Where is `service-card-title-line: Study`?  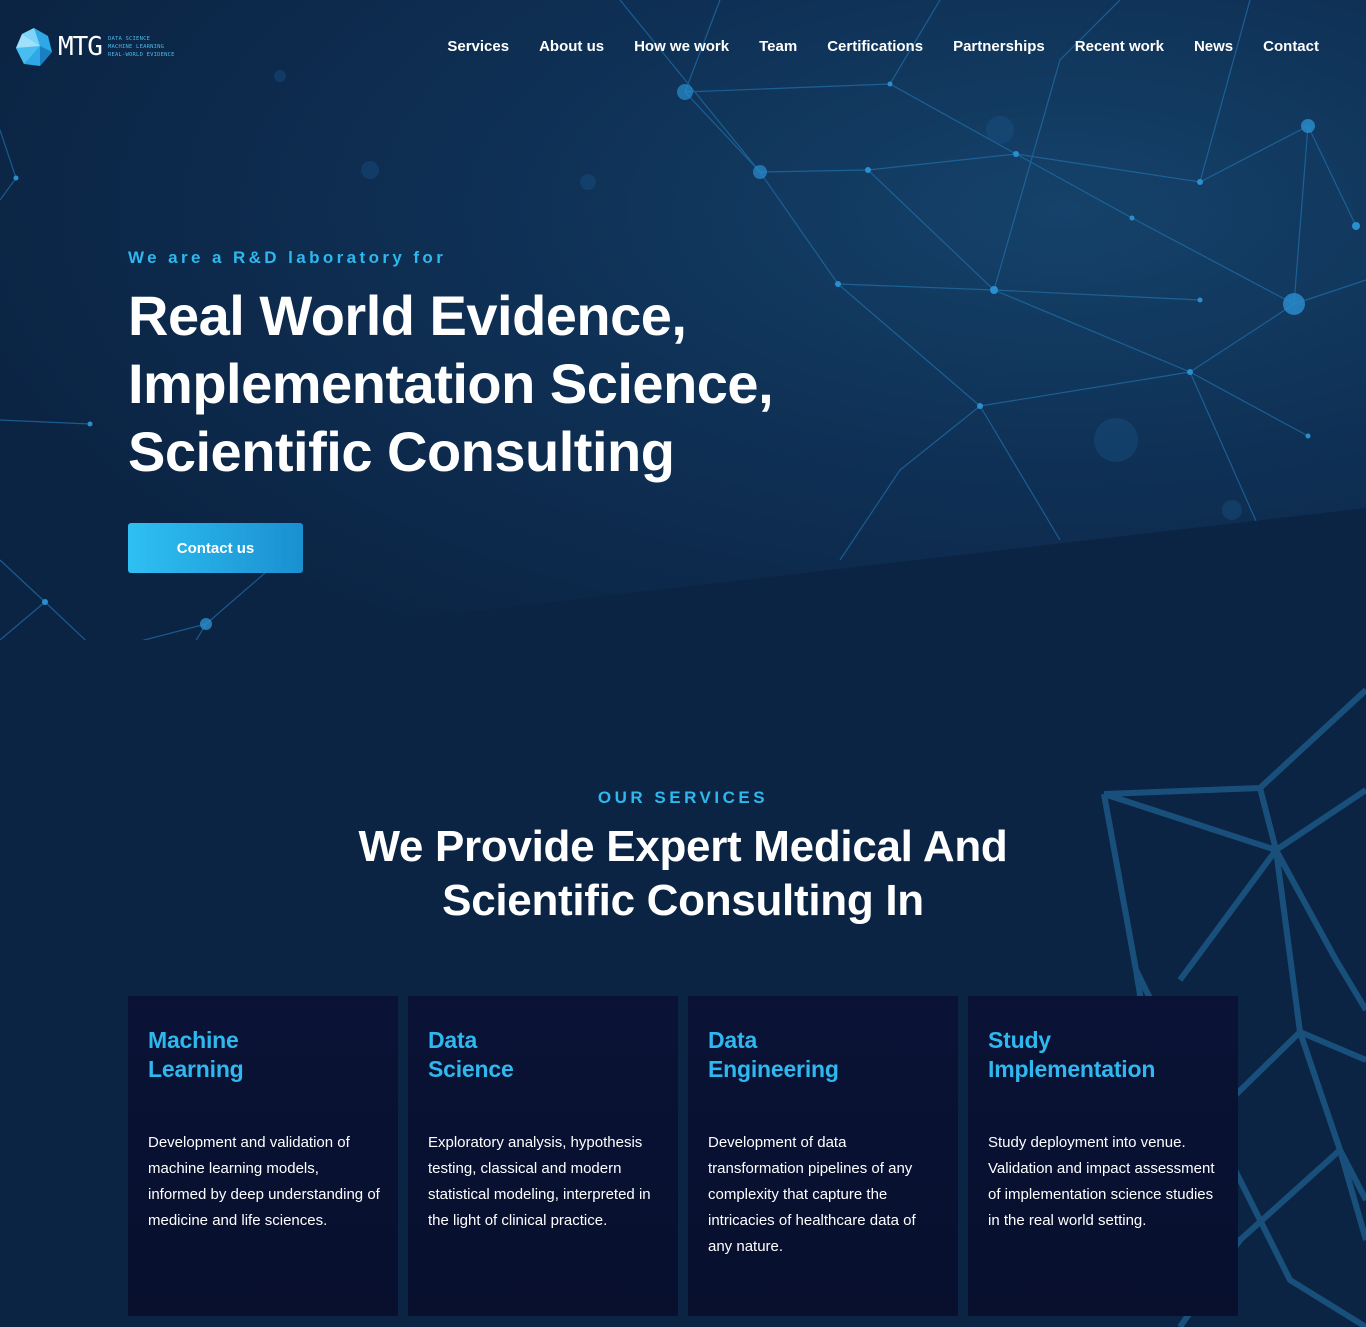 service-card-title-line: Study is located at coordinates (1019, 1040).